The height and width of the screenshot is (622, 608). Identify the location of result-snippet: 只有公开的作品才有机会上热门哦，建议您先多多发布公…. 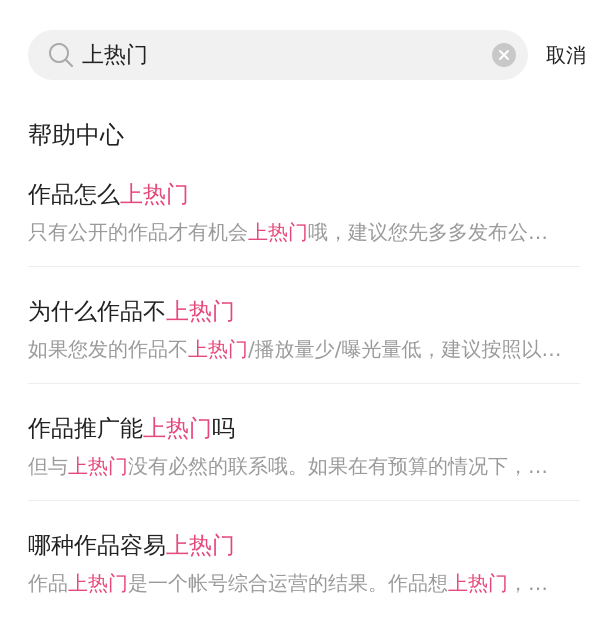
(288, 232).